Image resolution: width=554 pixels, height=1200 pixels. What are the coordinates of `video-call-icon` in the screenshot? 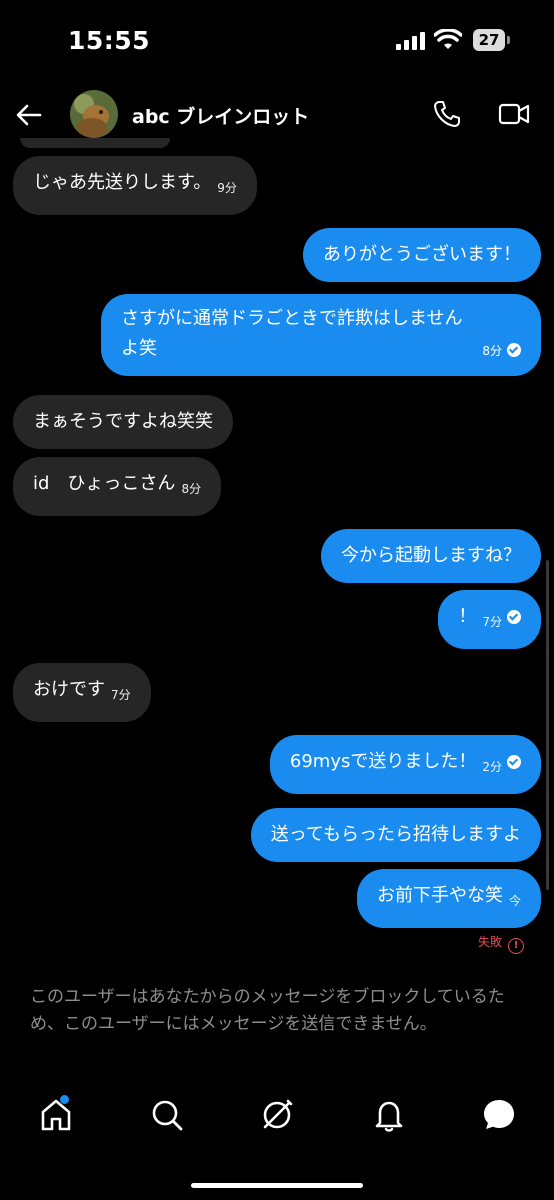 It's located at (514, 114).